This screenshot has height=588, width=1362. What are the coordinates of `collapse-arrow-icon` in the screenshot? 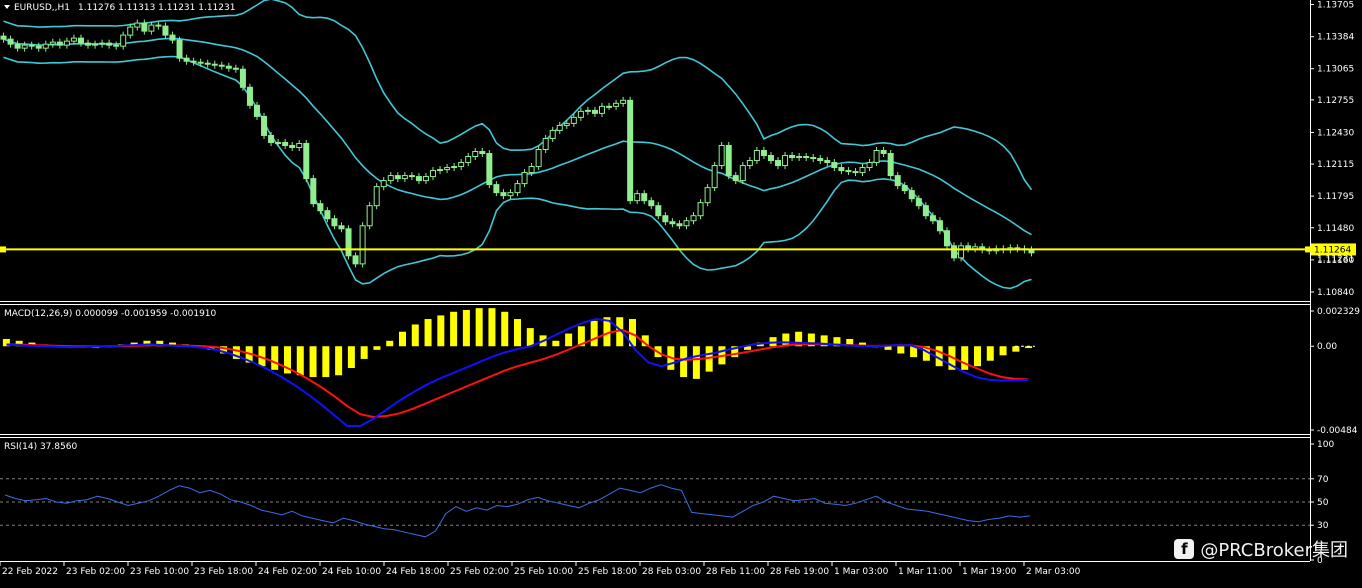 It's located at (7, 7).